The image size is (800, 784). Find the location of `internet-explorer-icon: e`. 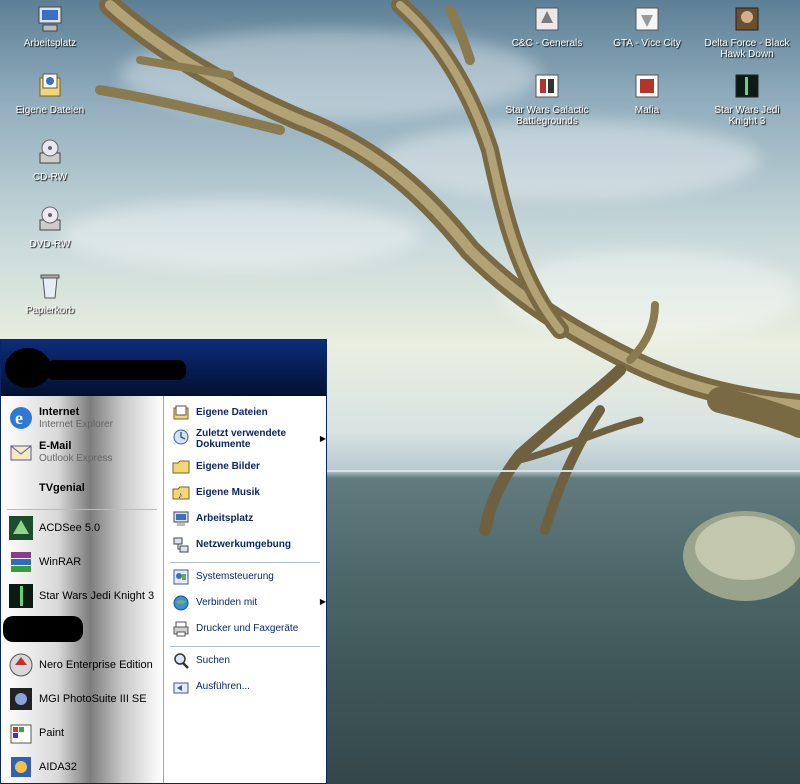

internet-explorer-icon: e is located at coordinates (21, 418).